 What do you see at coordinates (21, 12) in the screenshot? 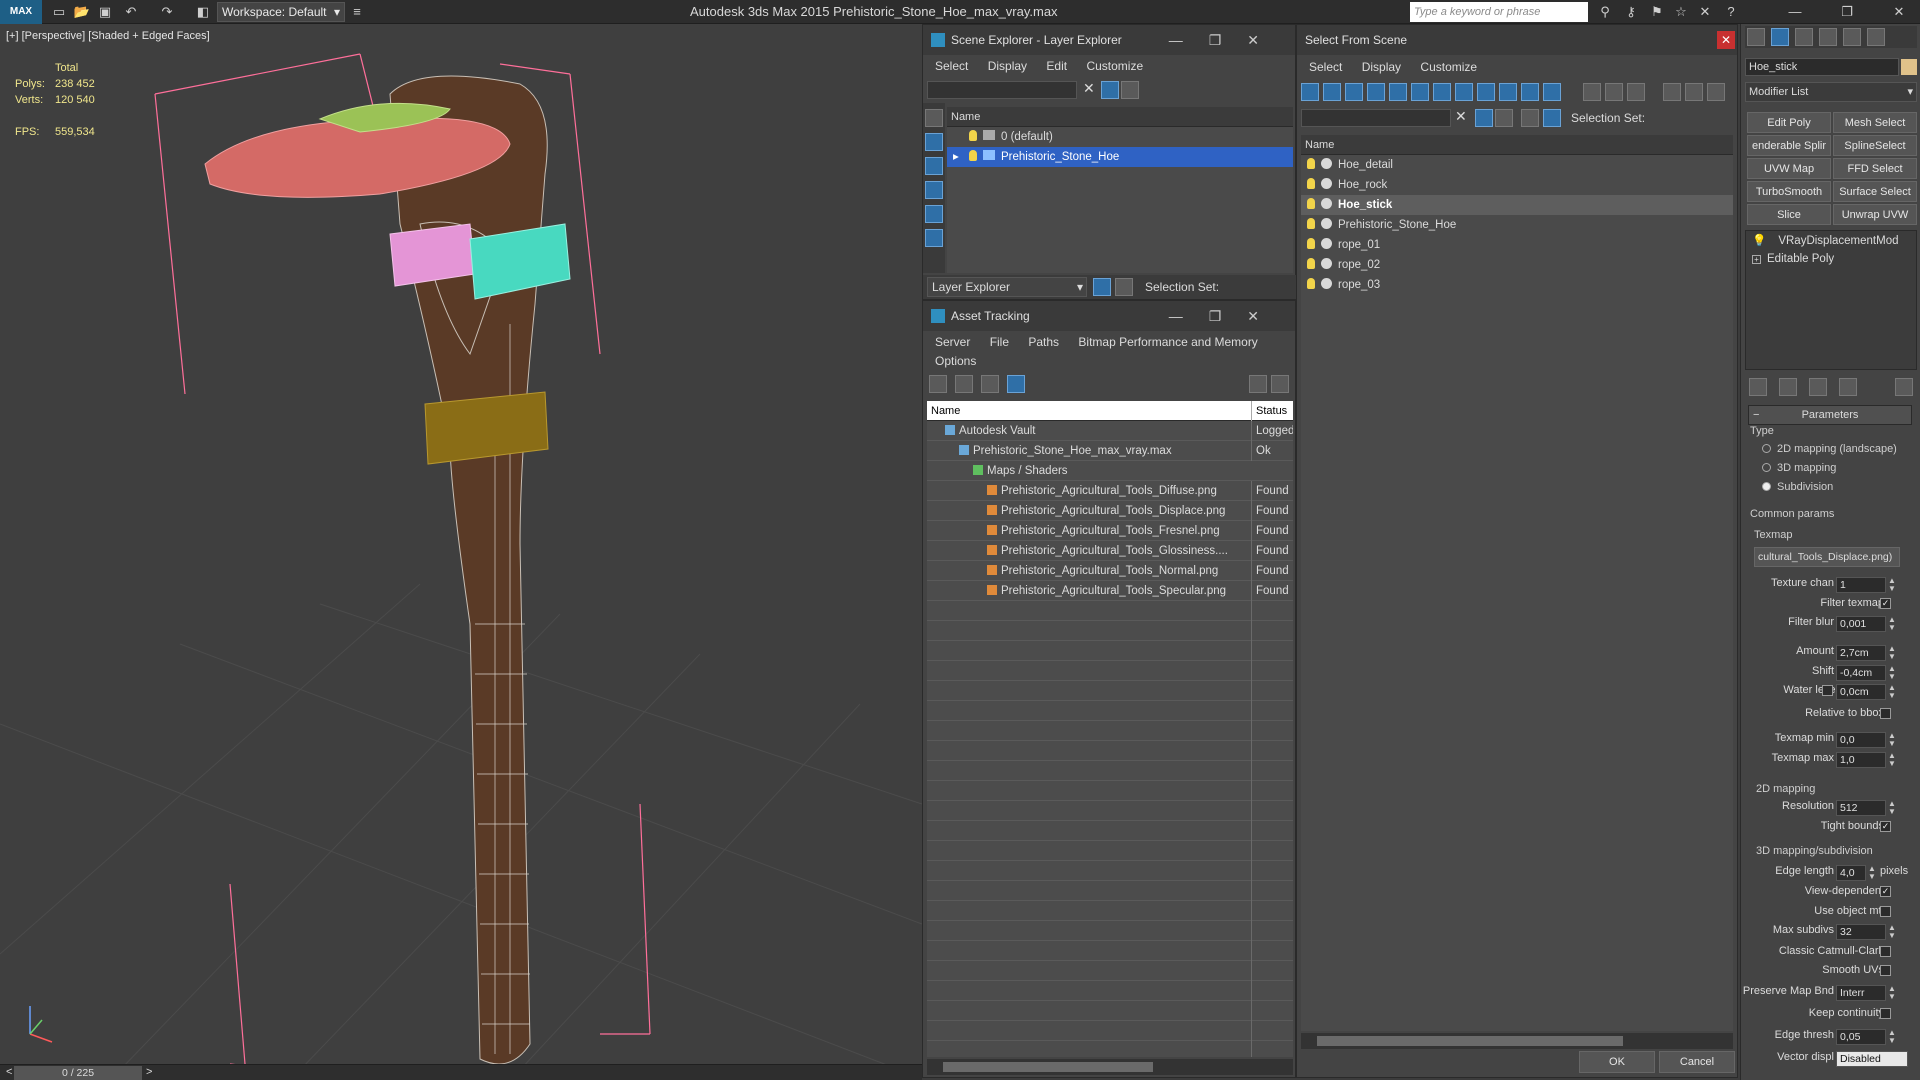
I see `app-logo: MAX` at bounding box center [21, 12].